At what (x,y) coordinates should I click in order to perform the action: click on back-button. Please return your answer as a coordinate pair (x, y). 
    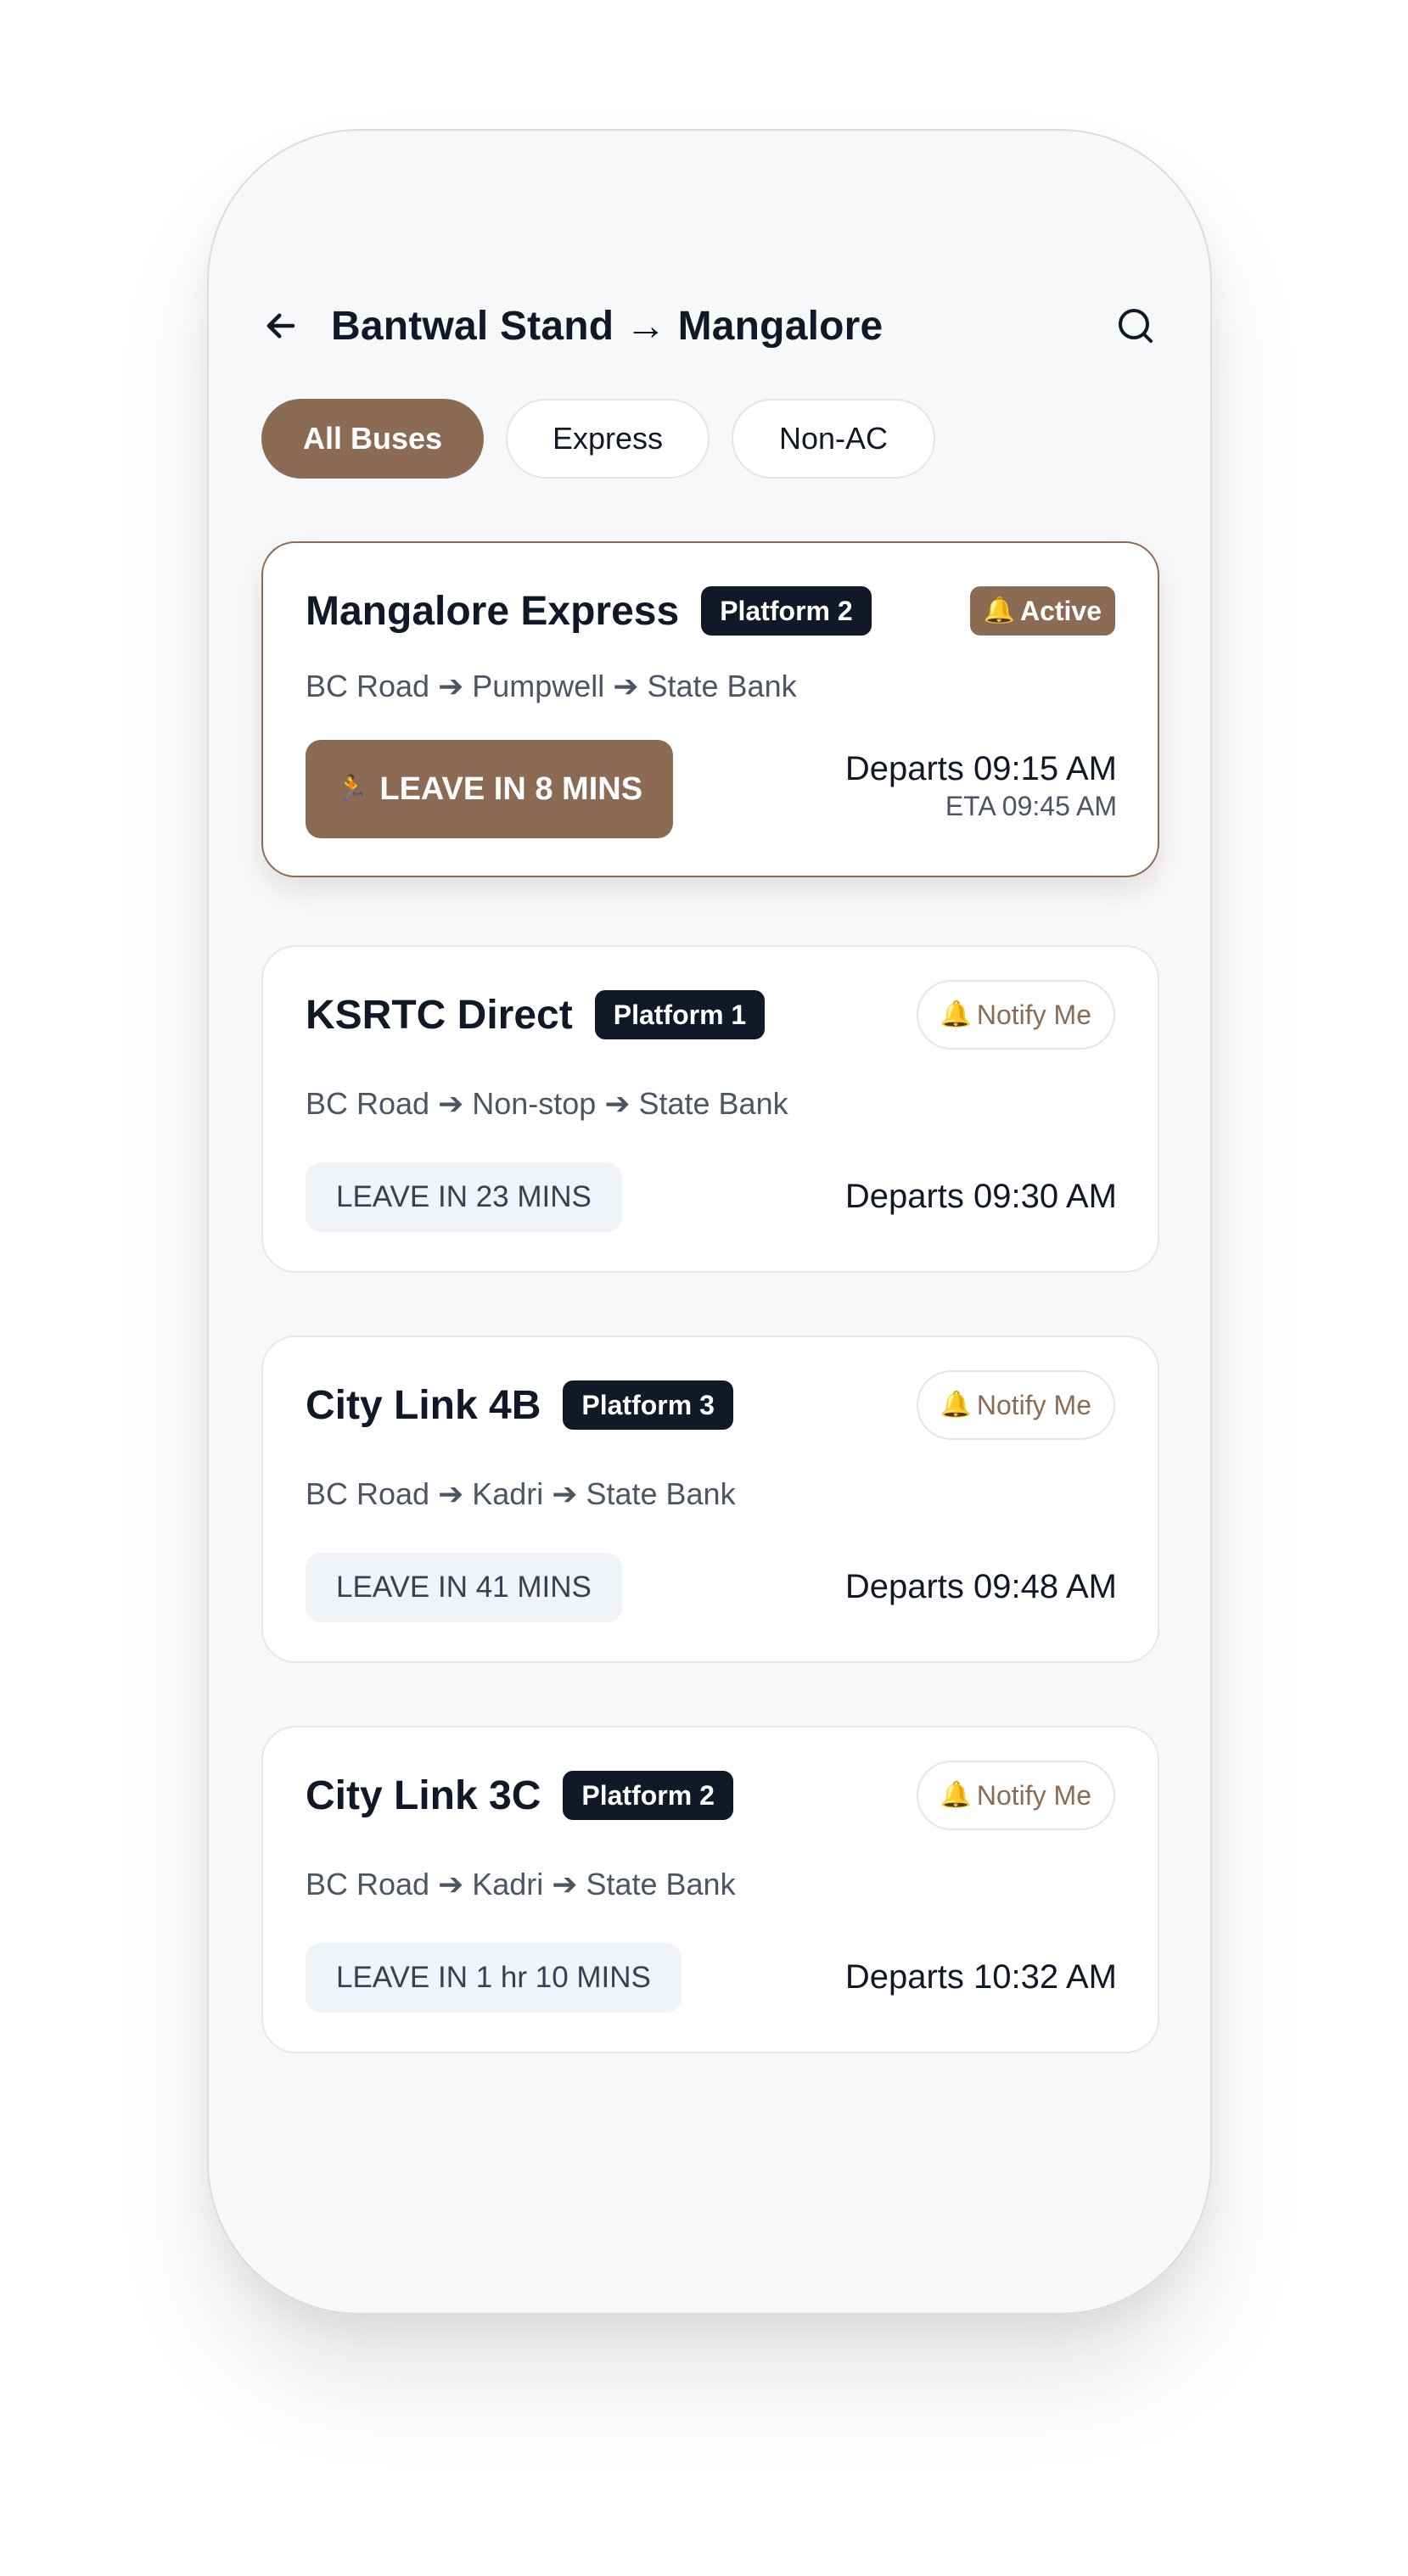
    Looking at the image, I should click on (290, 326).